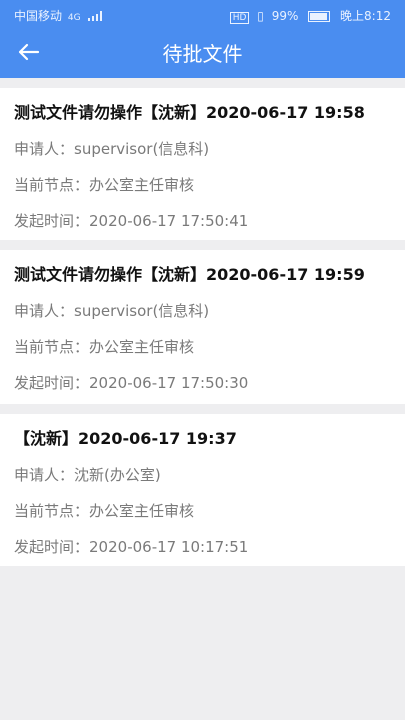 The height and width of the screenshot is (720, 405). I want to click on time-value: 2020-06-17 10:17:51, so click(169, 547).